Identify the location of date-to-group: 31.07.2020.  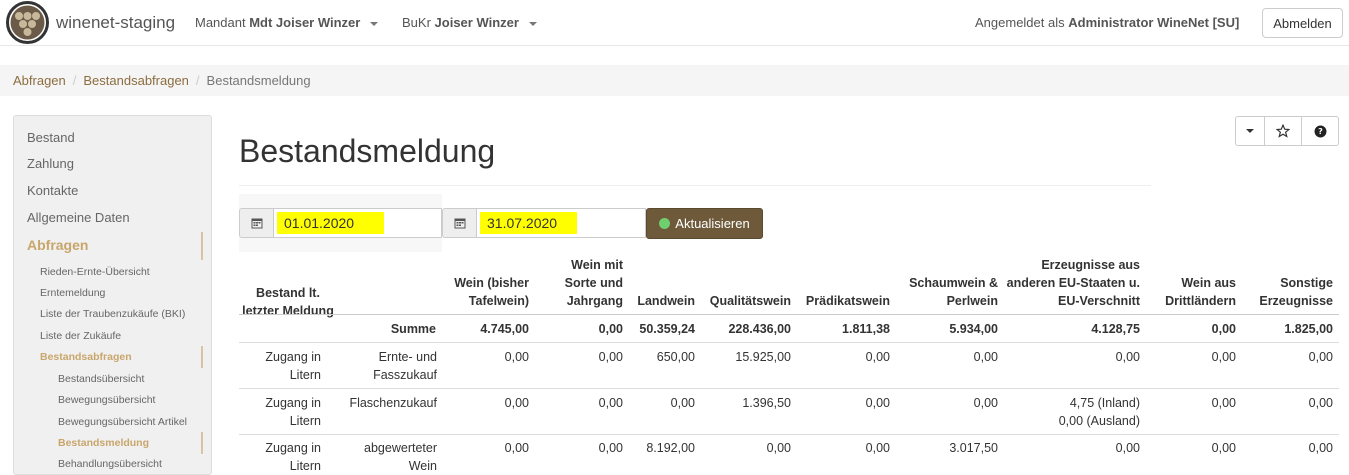
(544, 223).